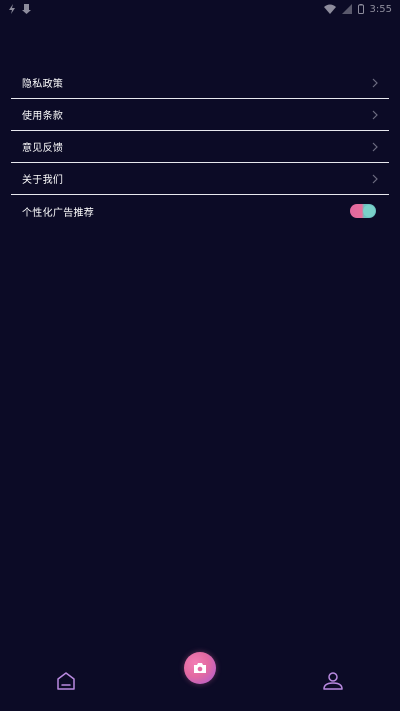 This screenshot has width=400, height=711. What do you see at coordinates (43, 116) in the screenshot?
I see `menu-item-label: 使用条款` at bounding box center [43, 116].